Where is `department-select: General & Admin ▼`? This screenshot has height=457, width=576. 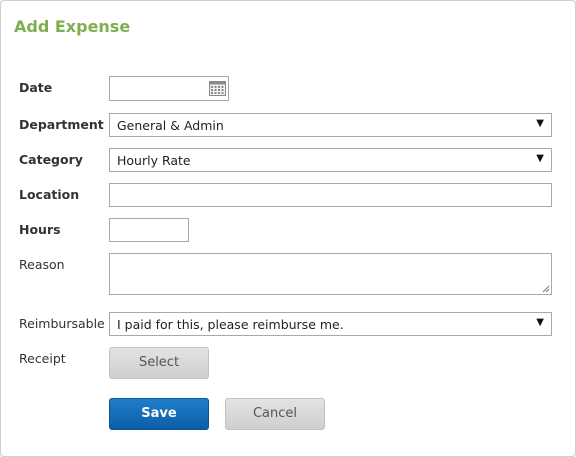 department-select: General & Admin ▼ is located at coordinates (330, 125).